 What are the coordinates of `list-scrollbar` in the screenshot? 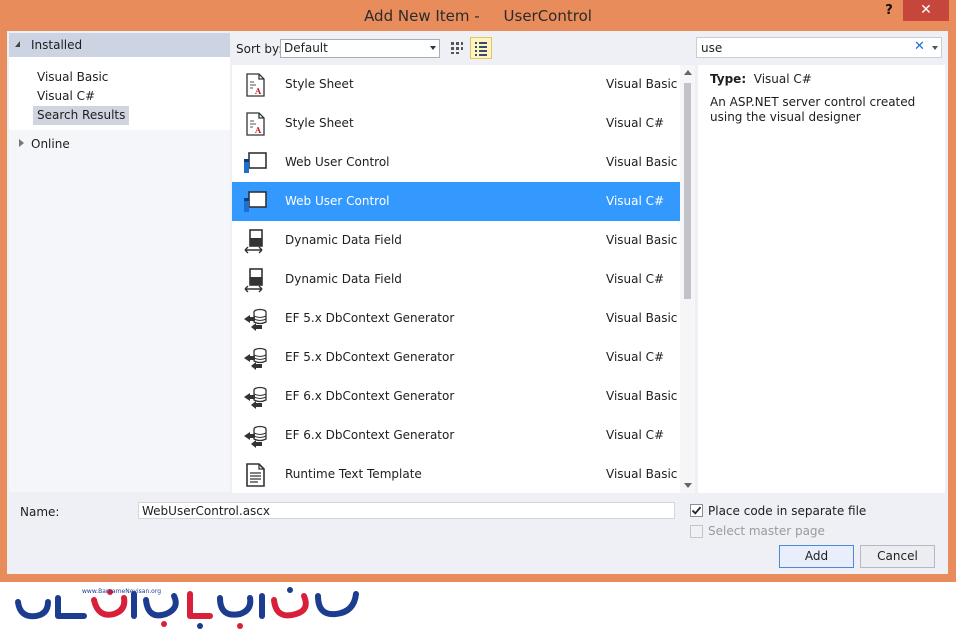 It's located at (687, 279).